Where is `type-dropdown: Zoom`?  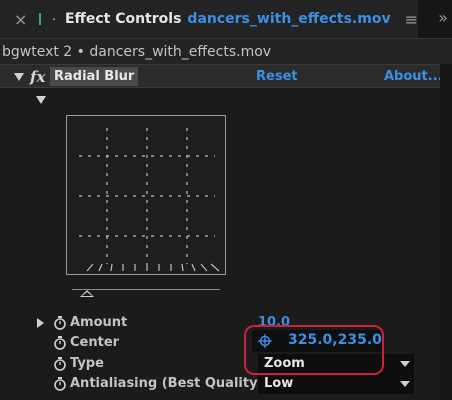
type-dropdown: Zoom is located at coordinates (336, 364).